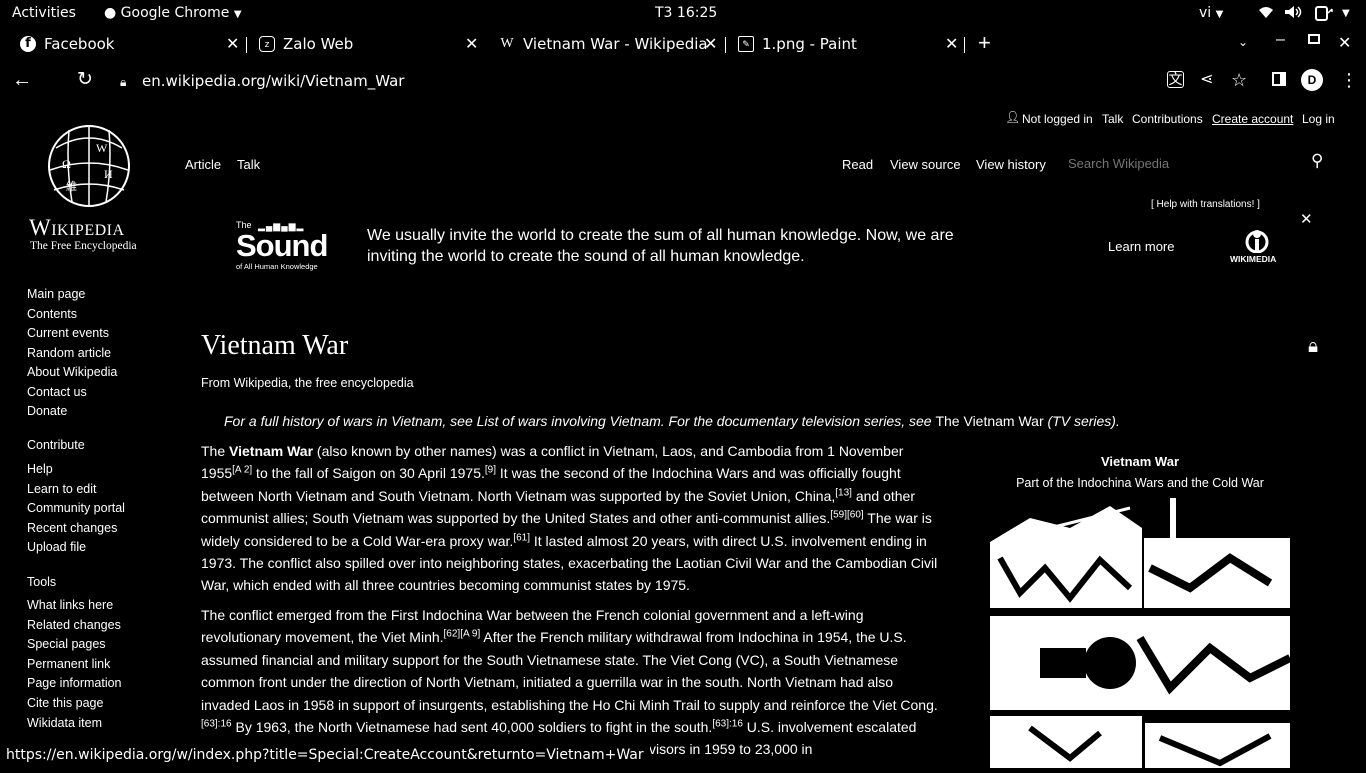  I want to click on nav-item-permanent-link: Permanent link, so click(68, 664).